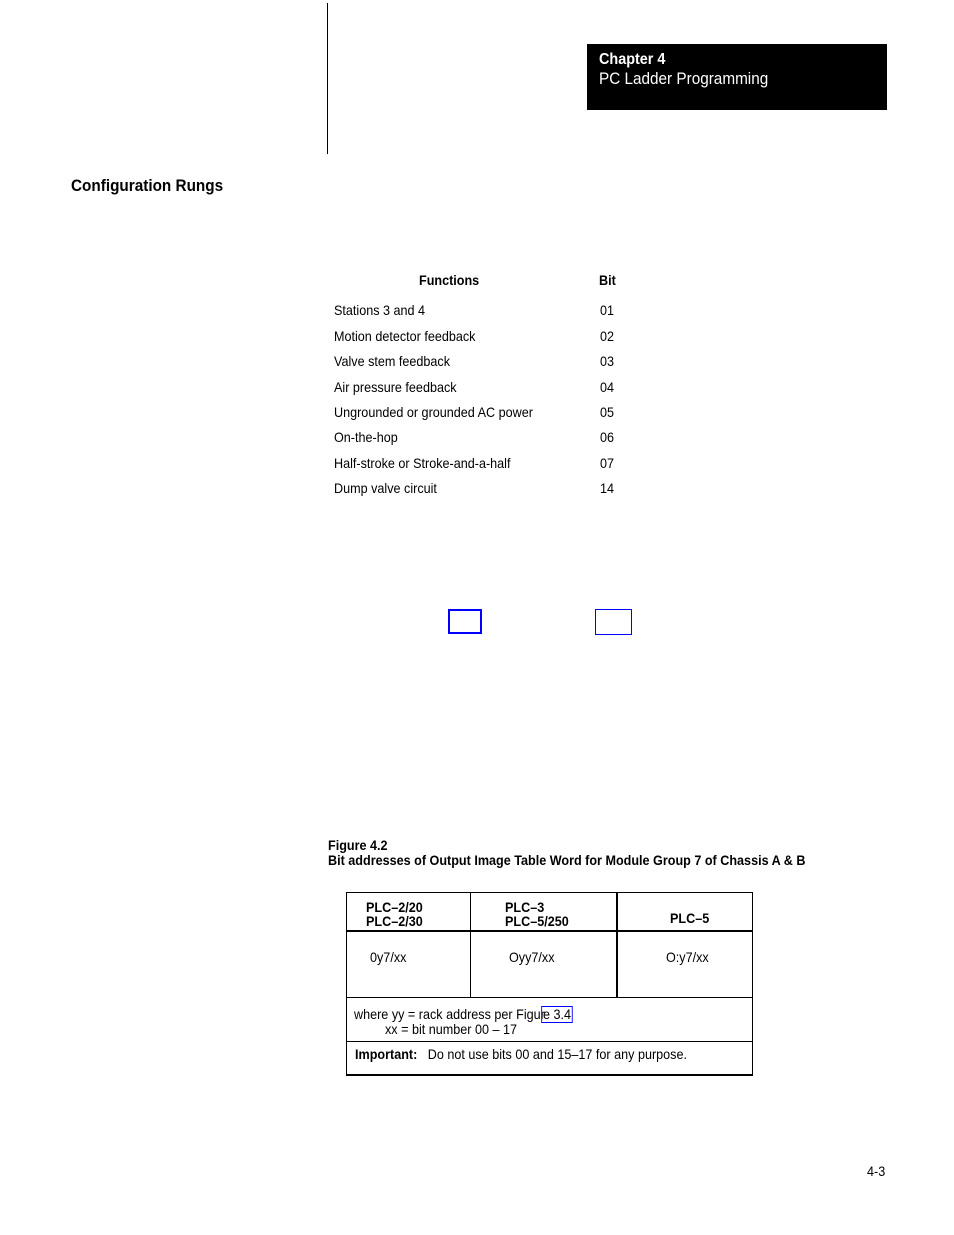  I want to click on bit-value: 02, so click(607, 336).